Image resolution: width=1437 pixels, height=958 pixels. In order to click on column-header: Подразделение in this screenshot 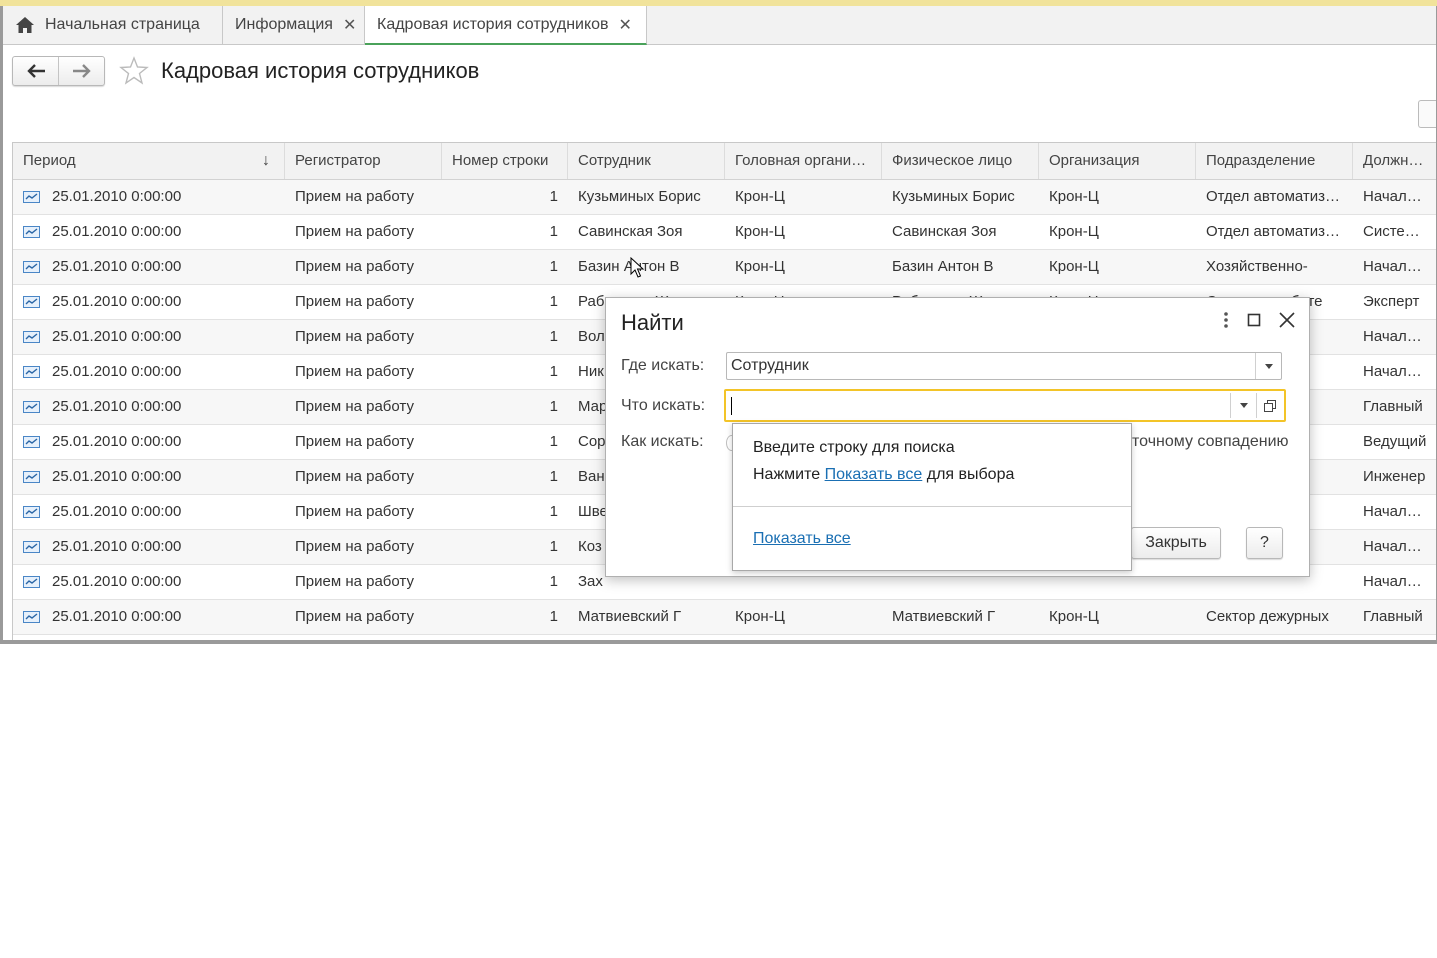, I will do `click(1274, 161)`.